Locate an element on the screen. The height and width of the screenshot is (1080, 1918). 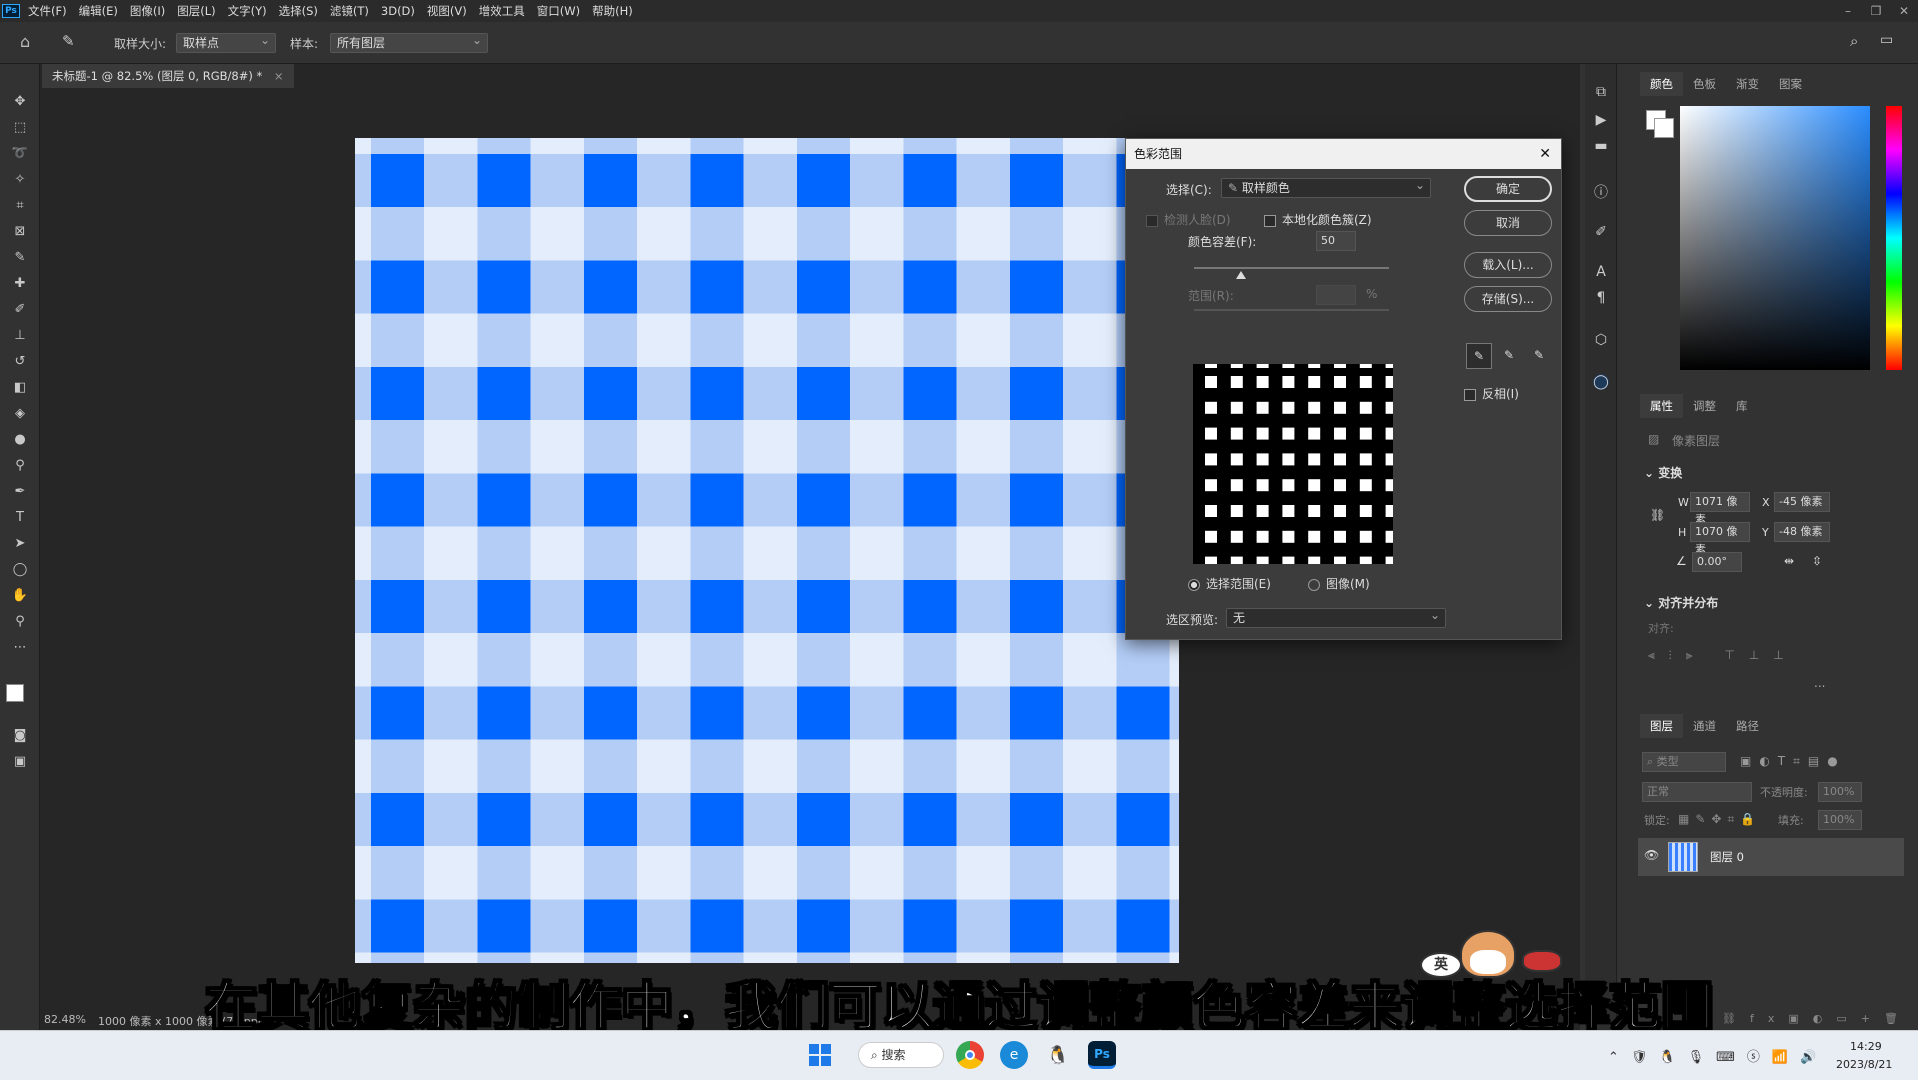
visibility-eye-icon: 👁 is located at coordinates (1651, 855).